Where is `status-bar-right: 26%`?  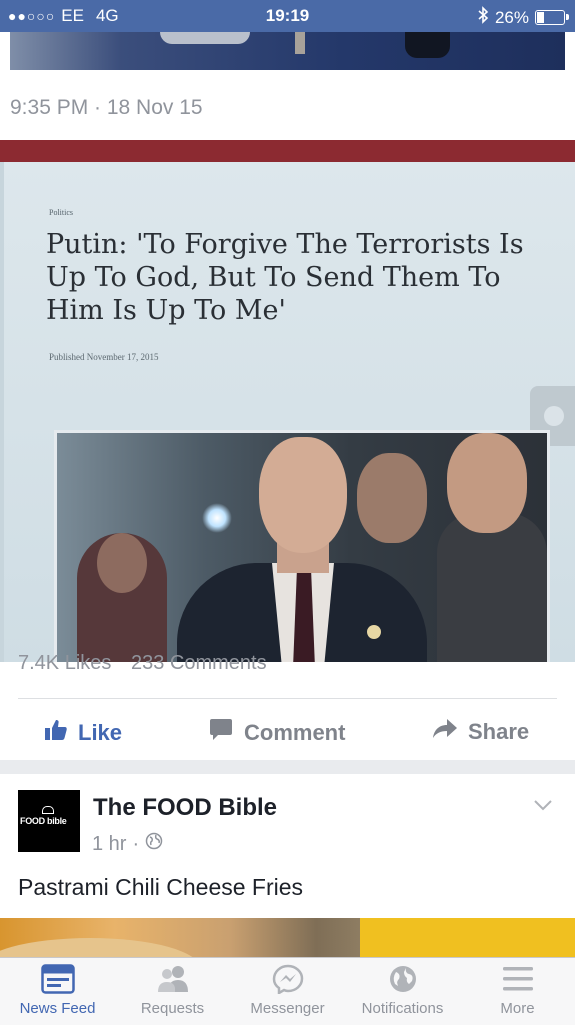 status-bar-right: 26% is located at coordinates (523, 17).